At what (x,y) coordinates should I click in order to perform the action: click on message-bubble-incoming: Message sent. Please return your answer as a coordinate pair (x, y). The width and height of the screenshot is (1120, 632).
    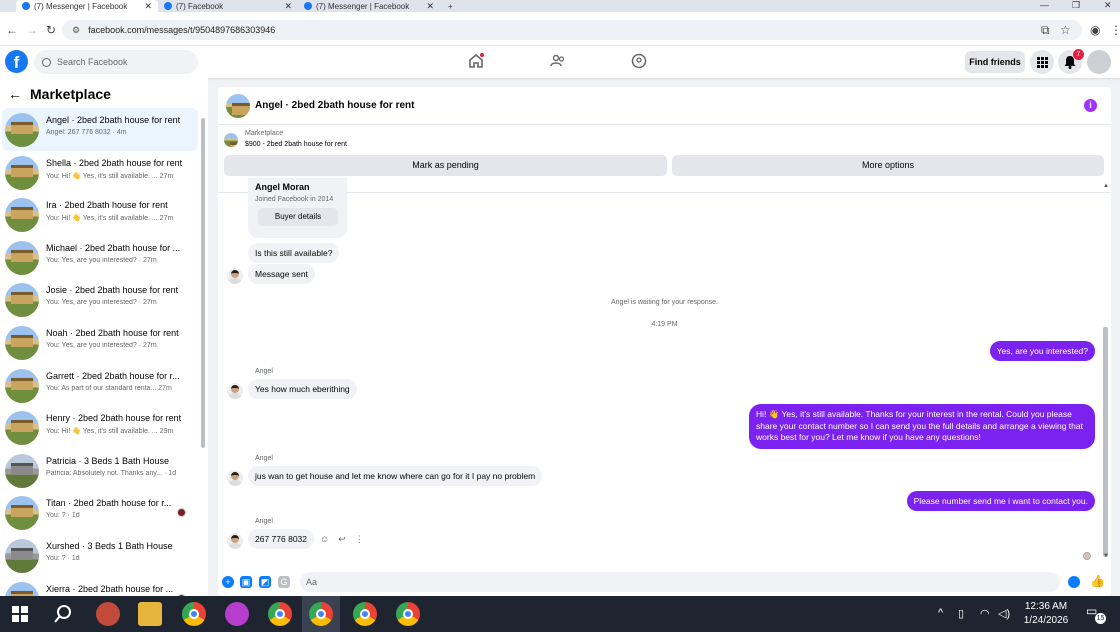
    Looking at the image, I should click on (281, 274).